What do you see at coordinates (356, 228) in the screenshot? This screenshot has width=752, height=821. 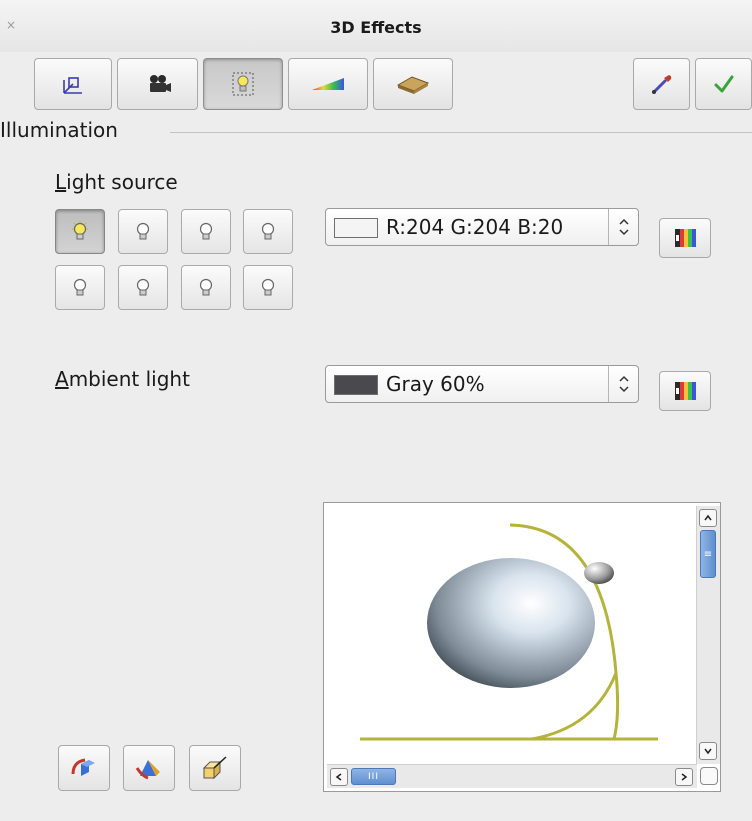 I see `light-color-swatch` at bounding box center [356, 228].